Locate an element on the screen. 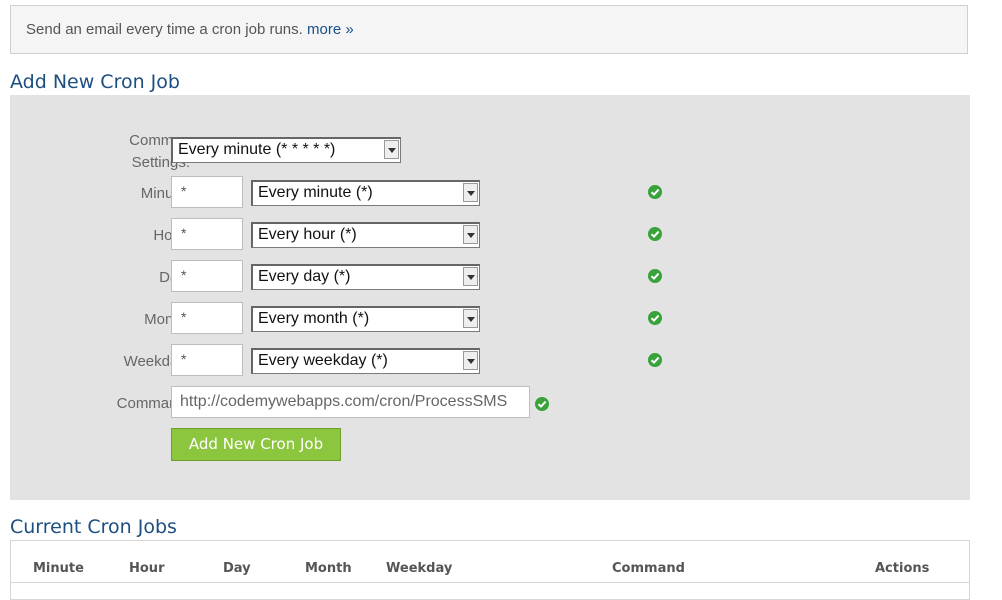 The image size is (1002, 600). common-settings-select: Every minute (* * * * *) is located at coordinates (286, 150).